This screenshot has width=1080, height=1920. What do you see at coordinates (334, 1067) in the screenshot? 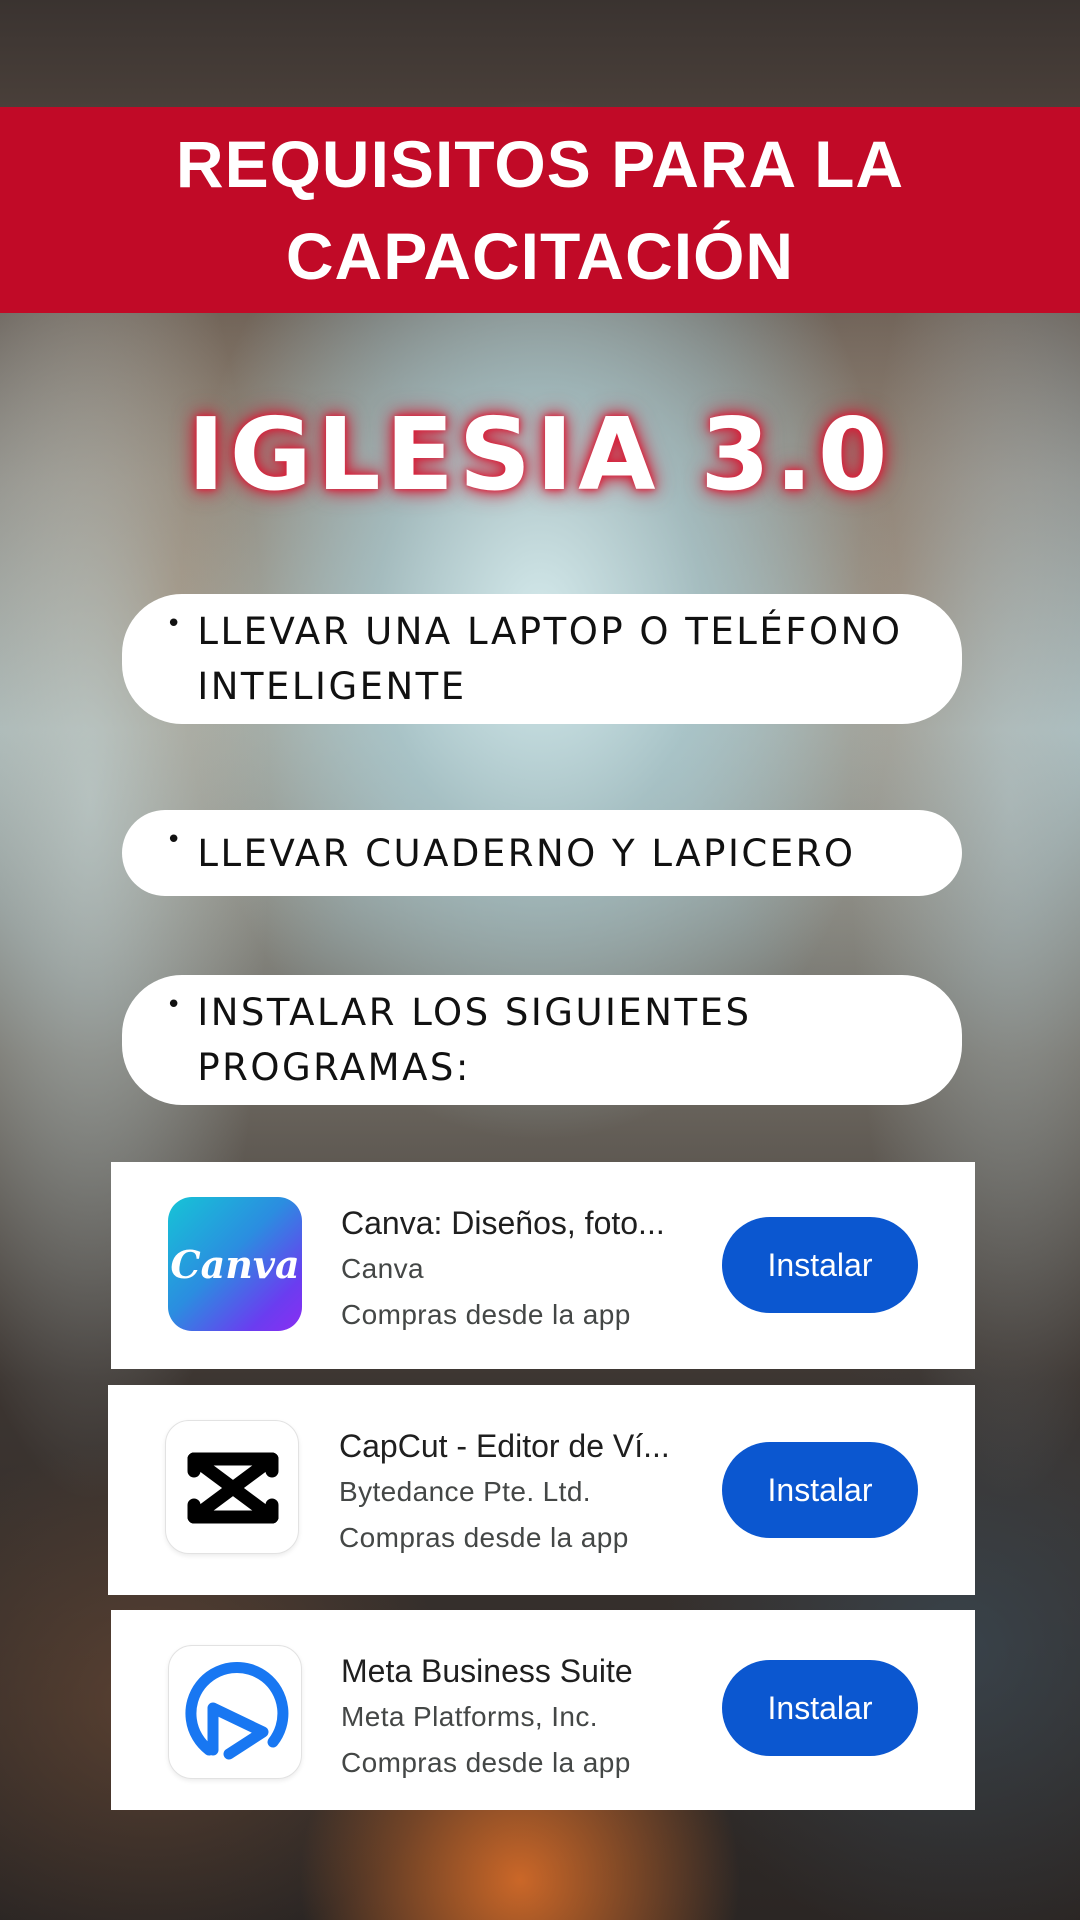
I see `requirement-line: PROGRAMAS:` at bounding box center [334, 1067].